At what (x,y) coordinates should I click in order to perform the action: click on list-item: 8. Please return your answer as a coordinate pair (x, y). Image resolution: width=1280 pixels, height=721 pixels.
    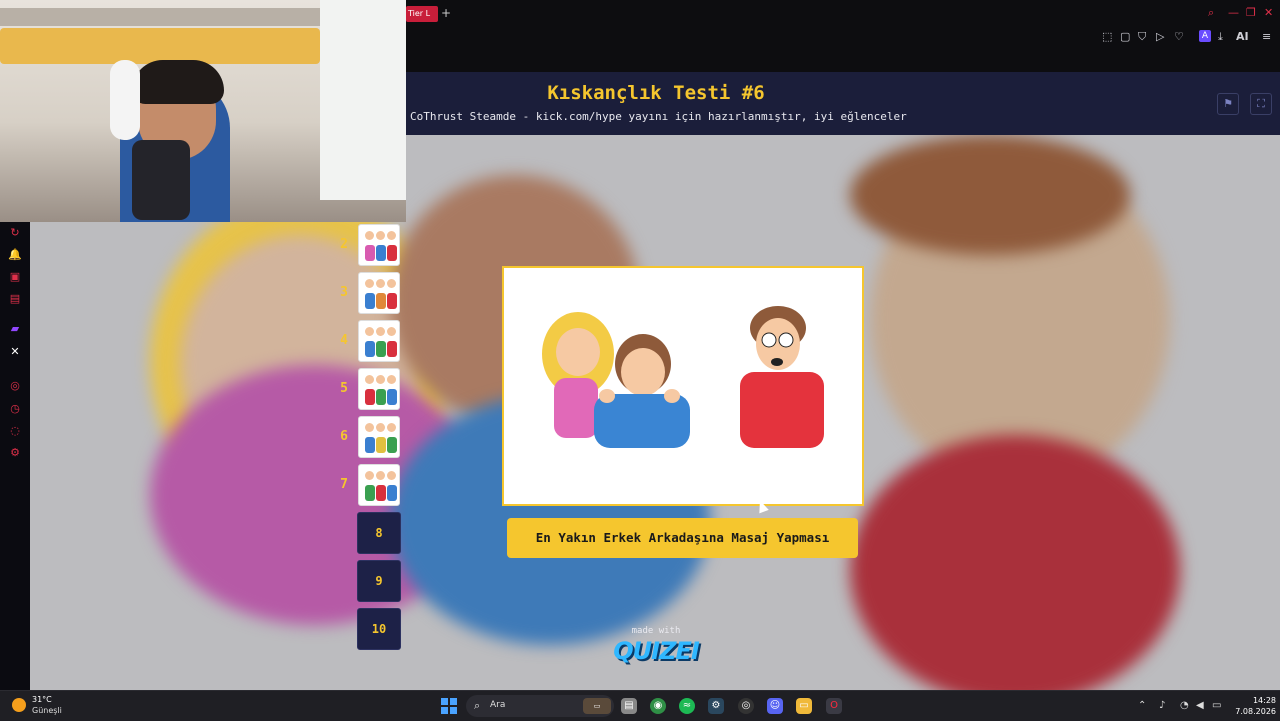
    Looking at the image, I should click on (367, 533).